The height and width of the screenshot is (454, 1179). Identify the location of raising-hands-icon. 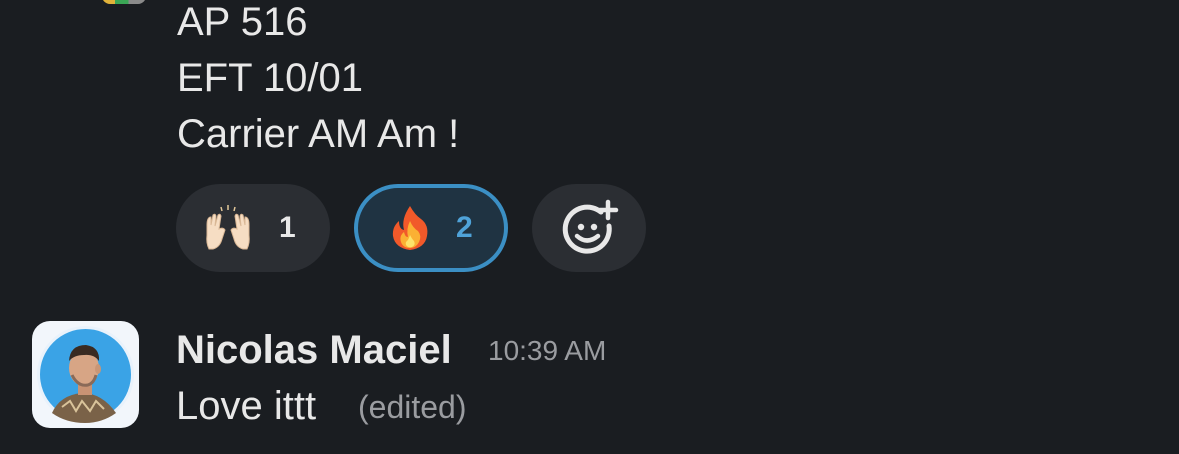
(228, 227).